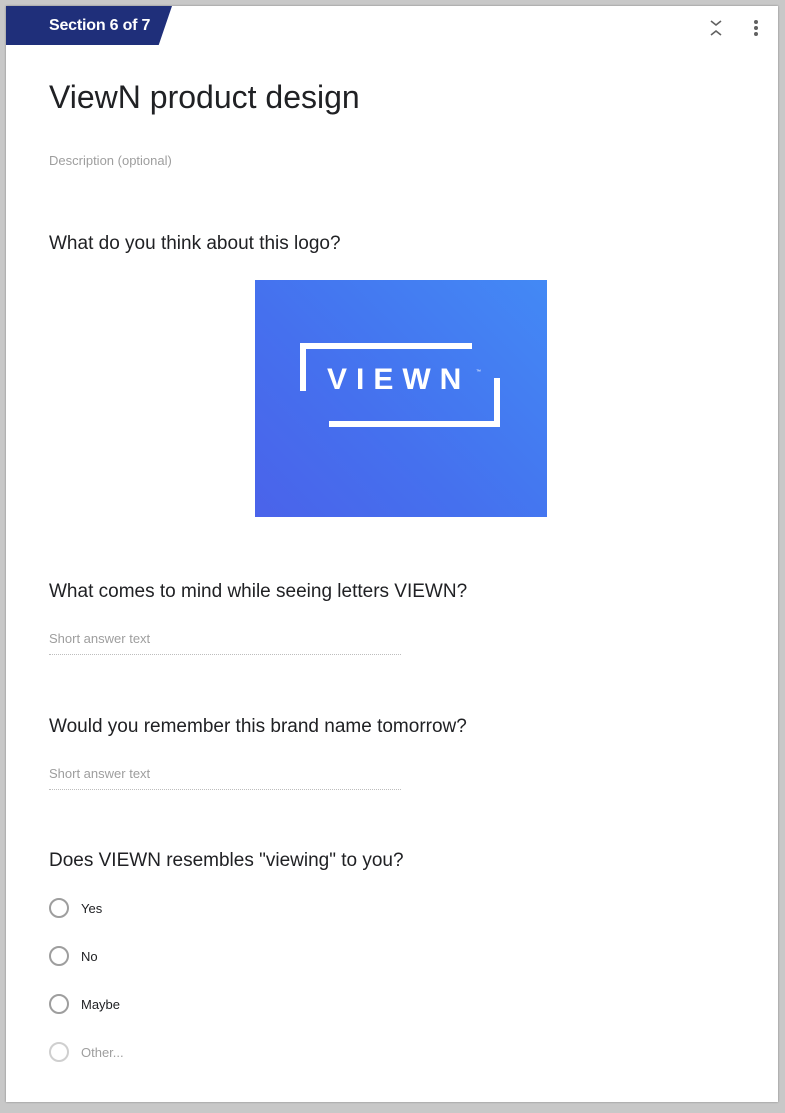  I want to click on section-title: ViewN product design, so click(204, 97).